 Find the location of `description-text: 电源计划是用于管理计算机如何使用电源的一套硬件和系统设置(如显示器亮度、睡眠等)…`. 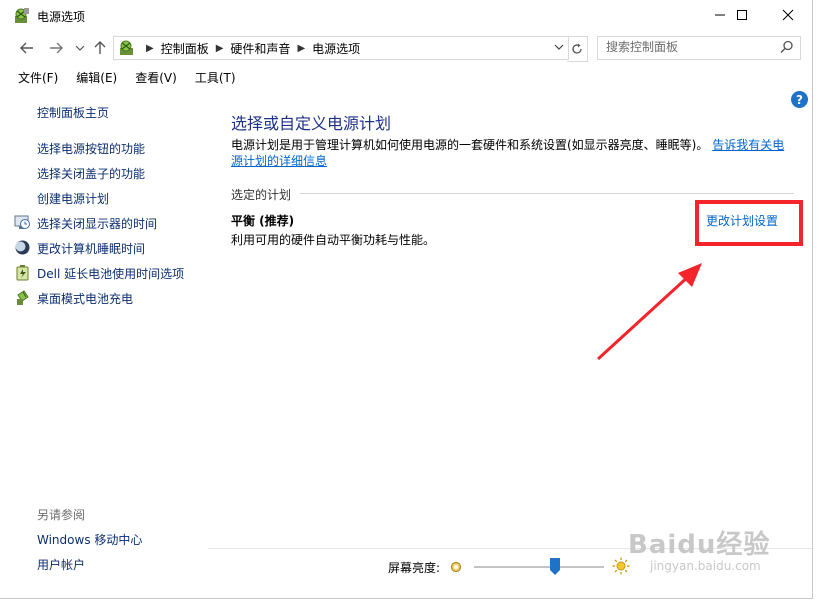

description-text: 电源计划是用于管理计算机如何使用电源的一套硬件和系统设置(如显示器亮度、睡眠等)… is located at coordinates (470, 145).